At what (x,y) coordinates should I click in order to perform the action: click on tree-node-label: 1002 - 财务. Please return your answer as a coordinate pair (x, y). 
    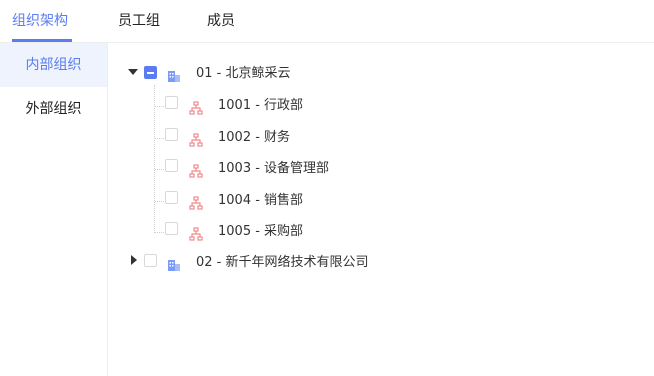
    Looking at the image, I should click on (254, 137).